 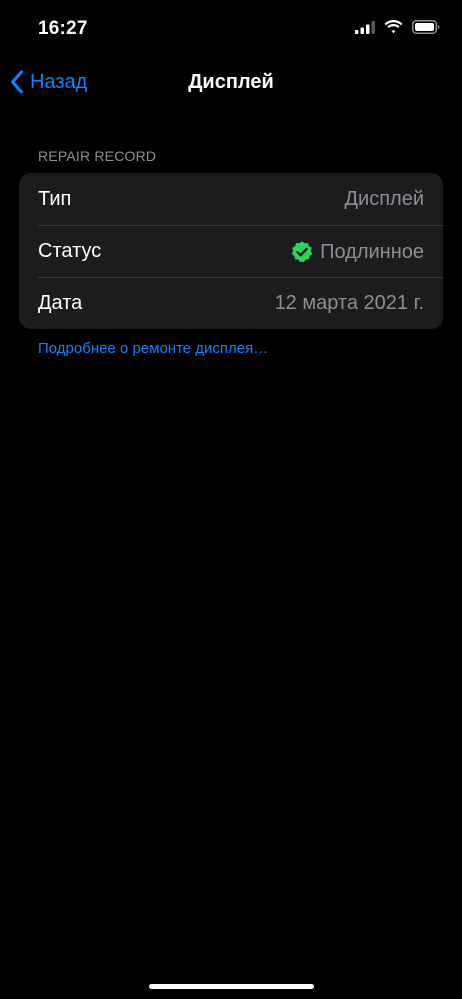 I want to click on signal-icon, so click(x=365, y=27).